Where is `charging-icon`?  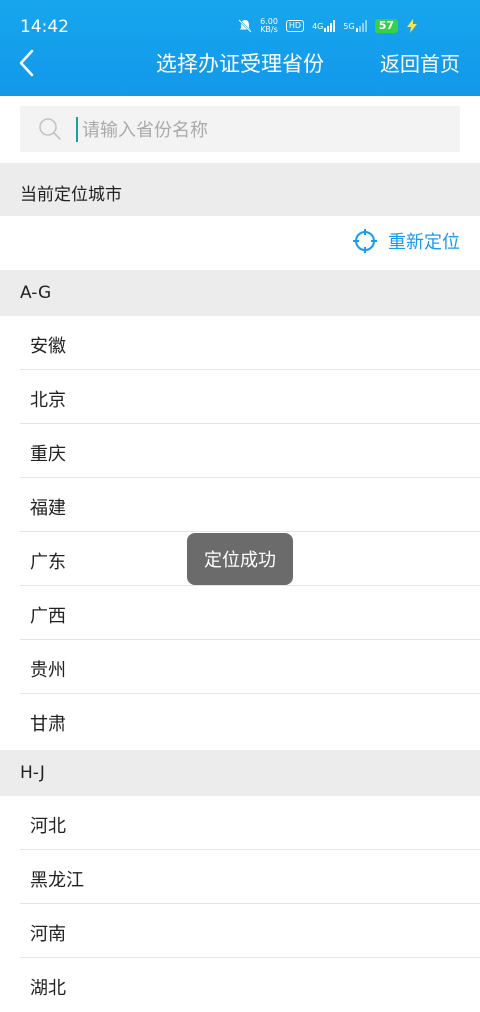 charging-icon is located at coordinates (412, 26).